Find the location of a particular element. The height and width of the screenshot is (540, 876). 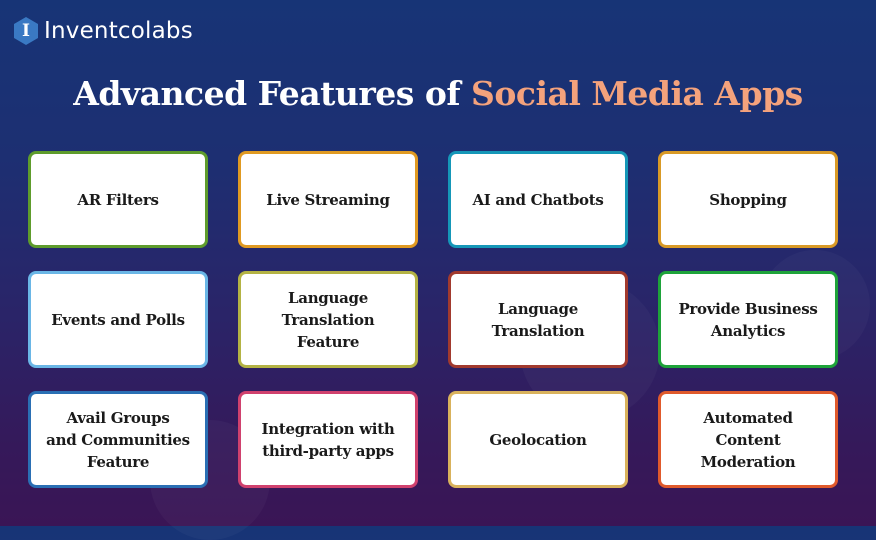

logo-hexagon-icon: I is located at coordinates (26, 31).